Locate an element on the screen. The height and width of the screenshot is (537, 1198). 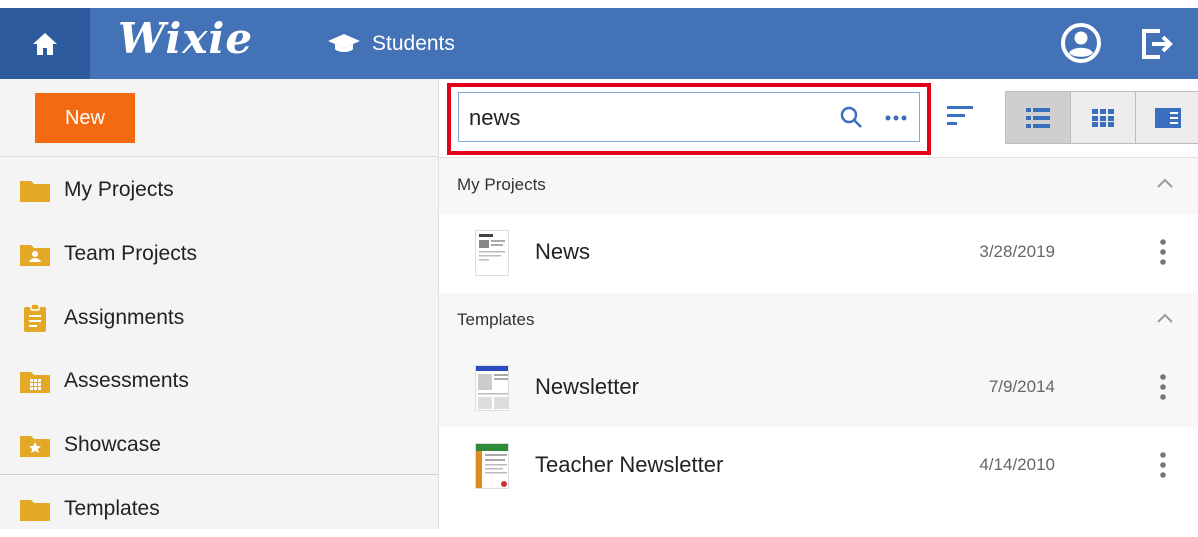
wixie-logo: Wixie is located at coordinates (185, 38).